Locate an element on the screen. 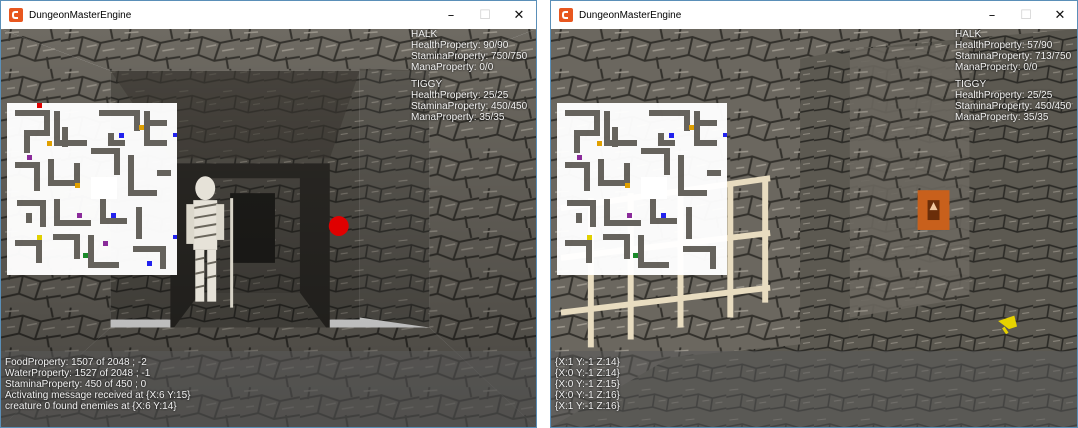  champion-health: HealthProperty: 90/90 is located at coordinates (460, 45).